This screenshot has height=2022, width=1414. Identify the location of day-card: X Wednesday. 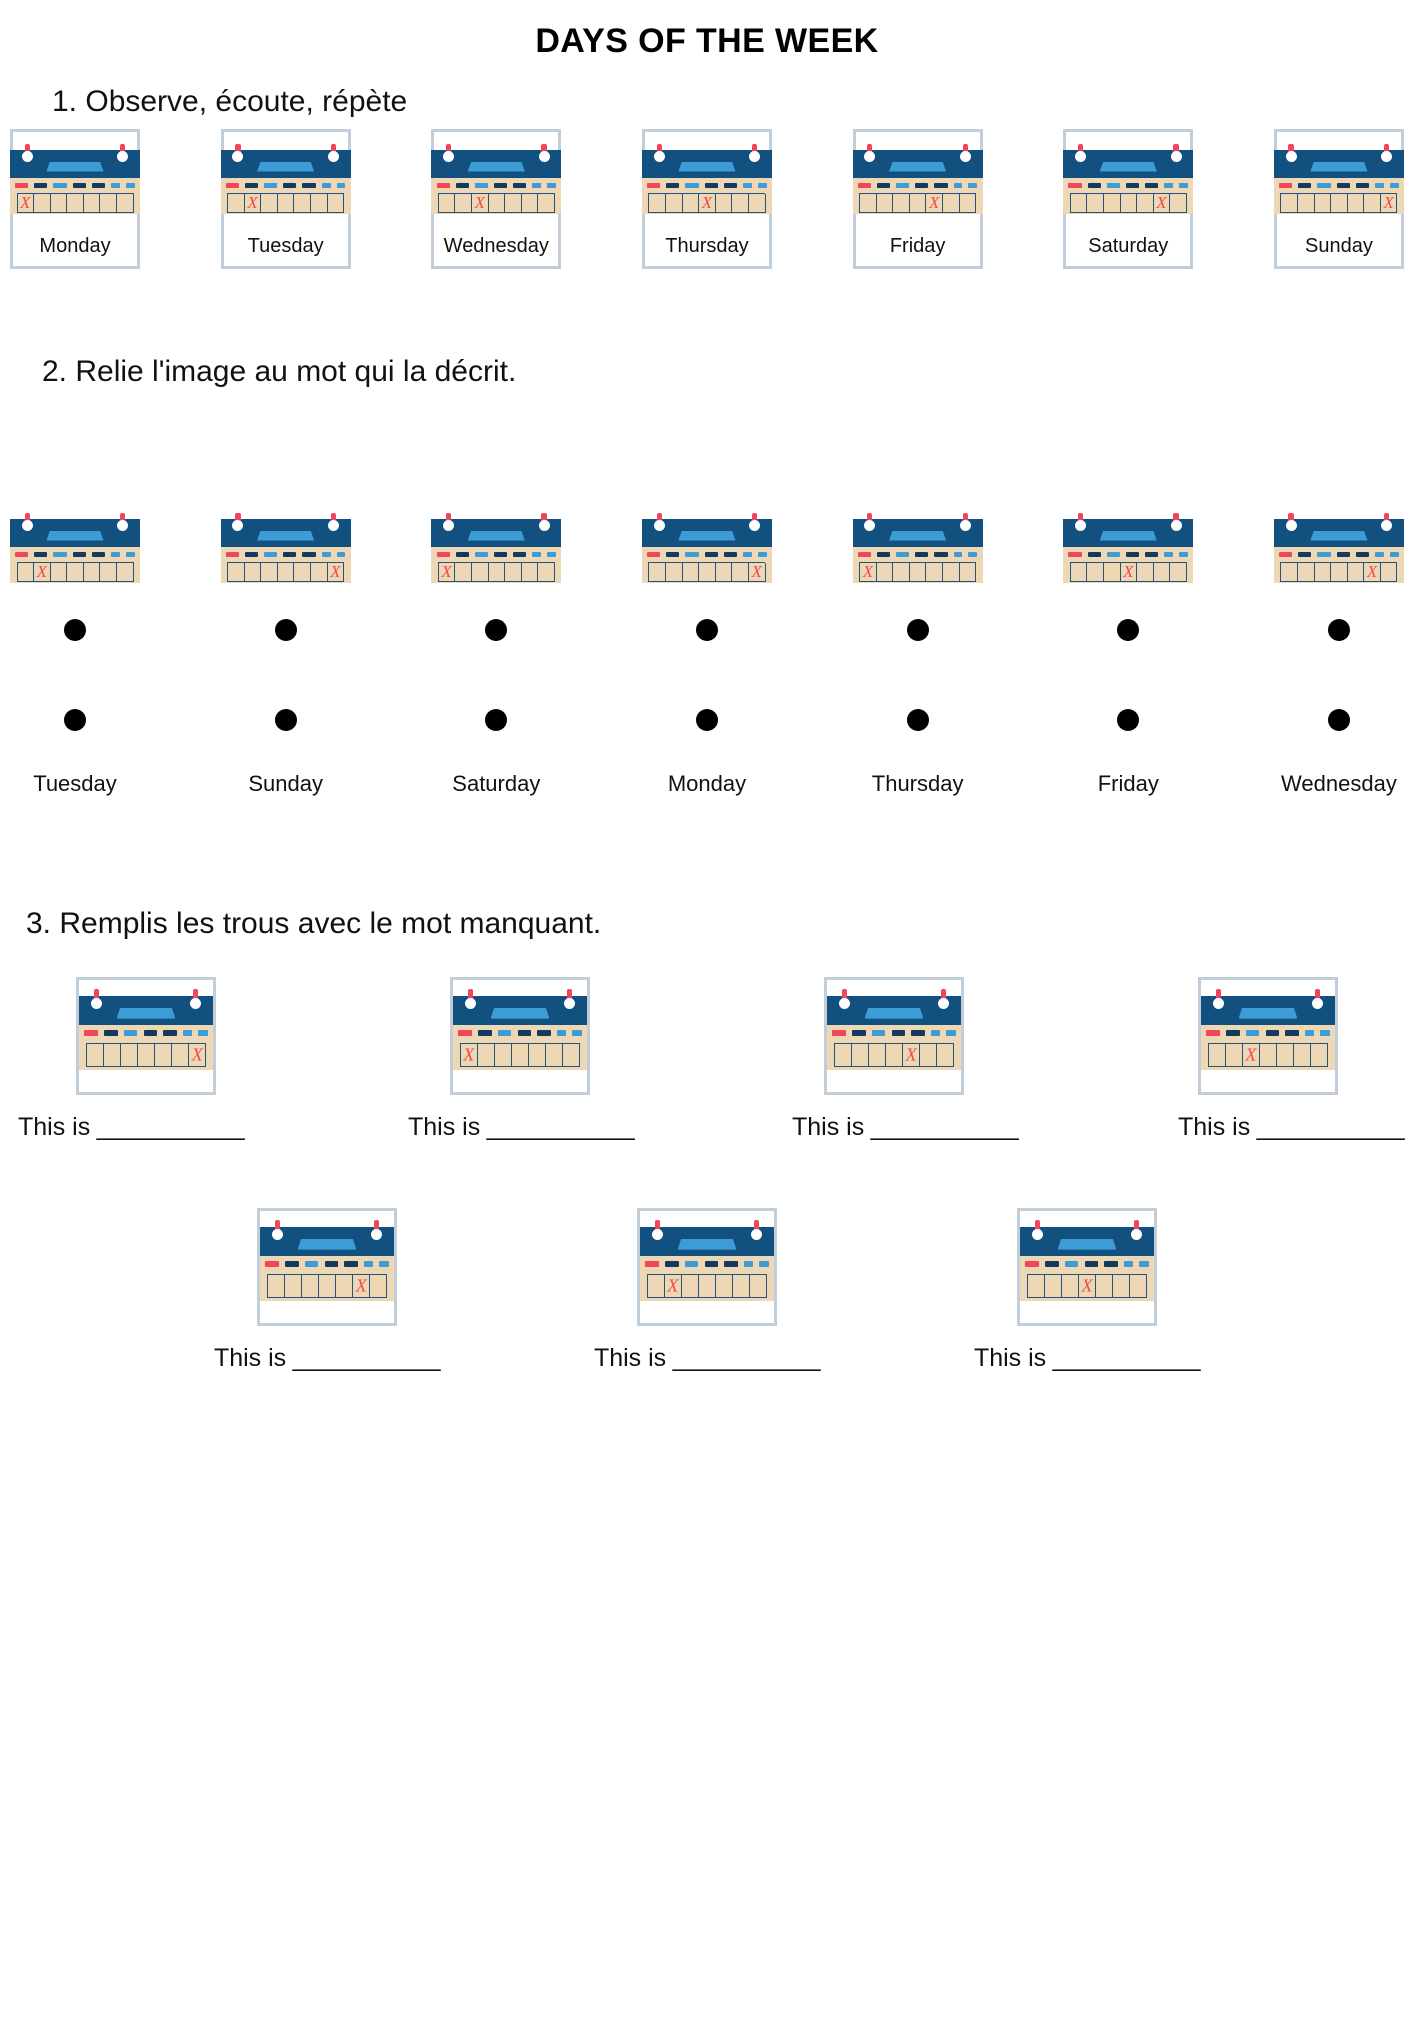
(496, 199).